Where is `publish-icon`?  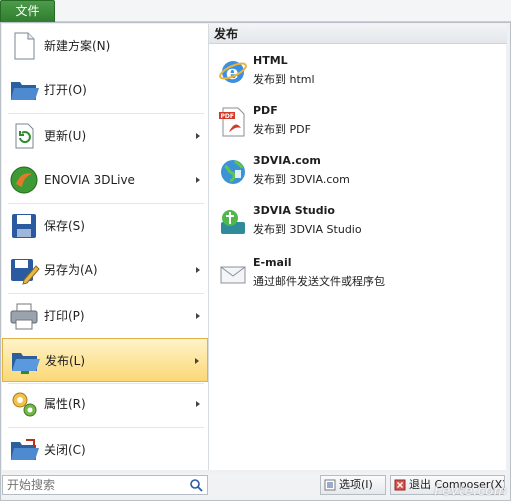
publish-icon is located at coordinates (25, 361).